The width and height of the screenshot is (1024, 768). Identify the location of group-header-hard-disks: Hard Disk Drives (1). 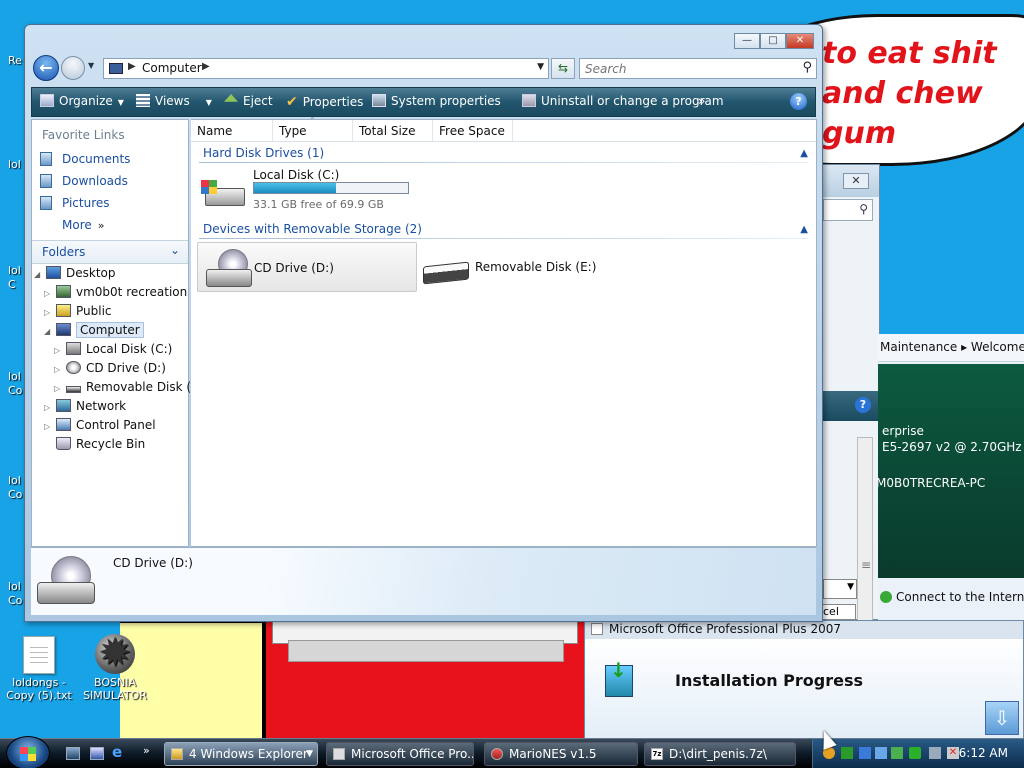
(263, 153).